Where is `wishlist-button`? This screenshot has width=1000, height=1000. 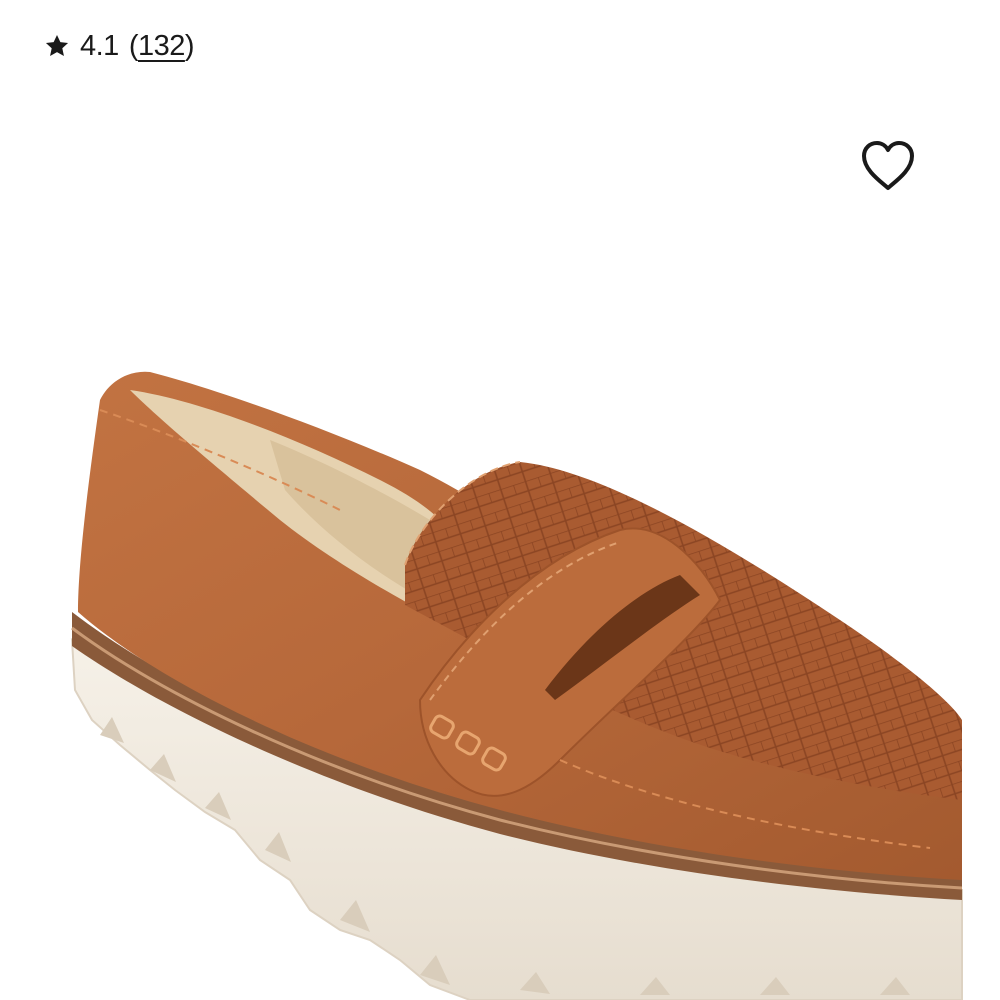
wishlist-button is located at coordinates (888, 166).